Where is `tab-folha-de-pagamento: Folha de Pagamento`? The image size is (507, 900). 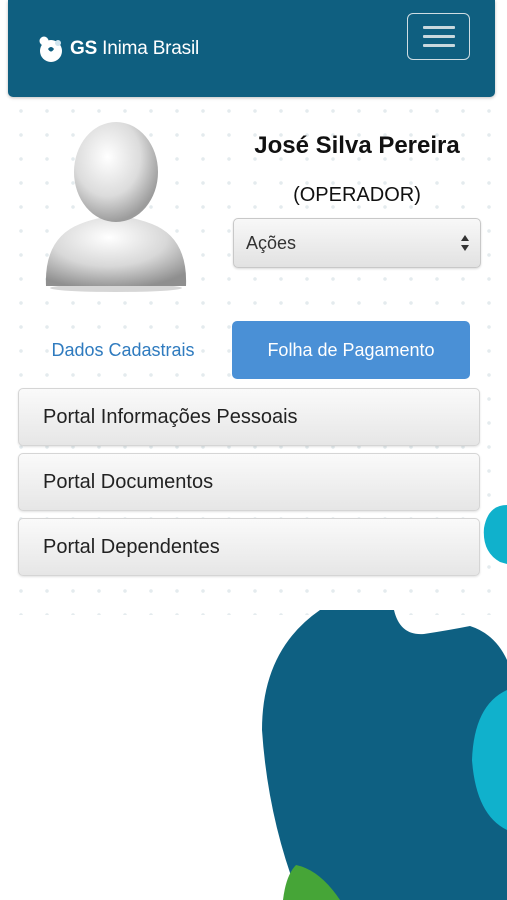 tab-folha-de-pagamento: Folha de Pagamento is located at coordinates (351, 350).